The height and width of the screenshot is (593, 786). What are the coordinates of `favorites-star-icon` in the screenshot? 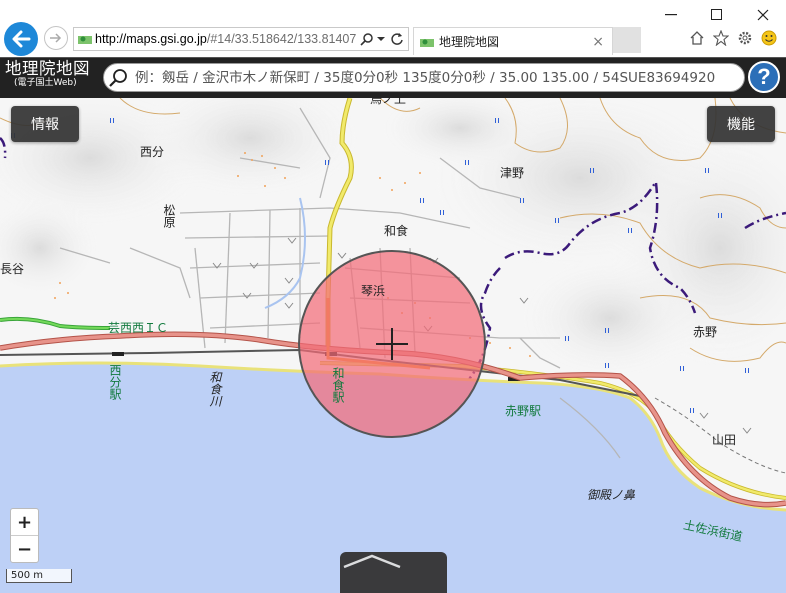 It's located at (721, 38).